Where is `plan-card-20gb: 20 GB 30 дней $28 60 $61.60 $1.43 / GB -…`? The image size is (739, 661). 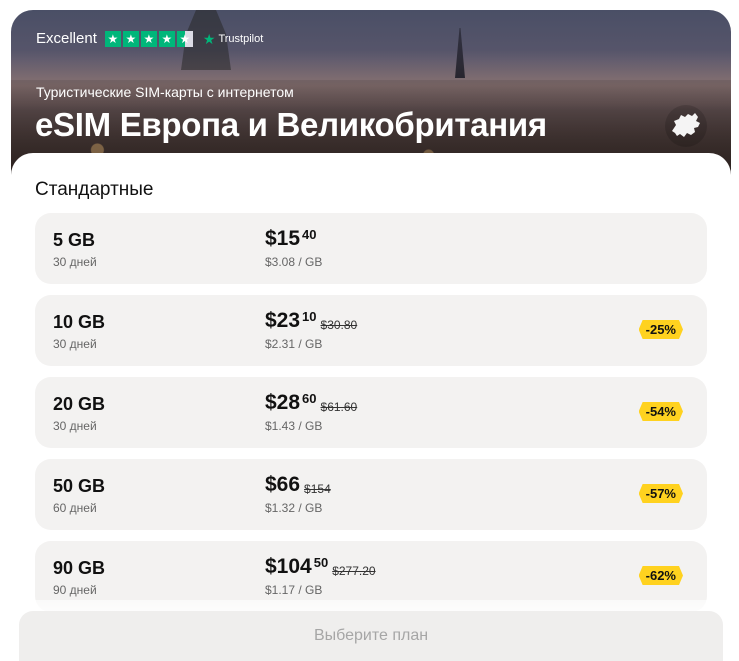 plan-card-20gb: 20 GB 30 дней $28 60 $61.60 $1.43 / GB -… is located at coordinates (371, 412).